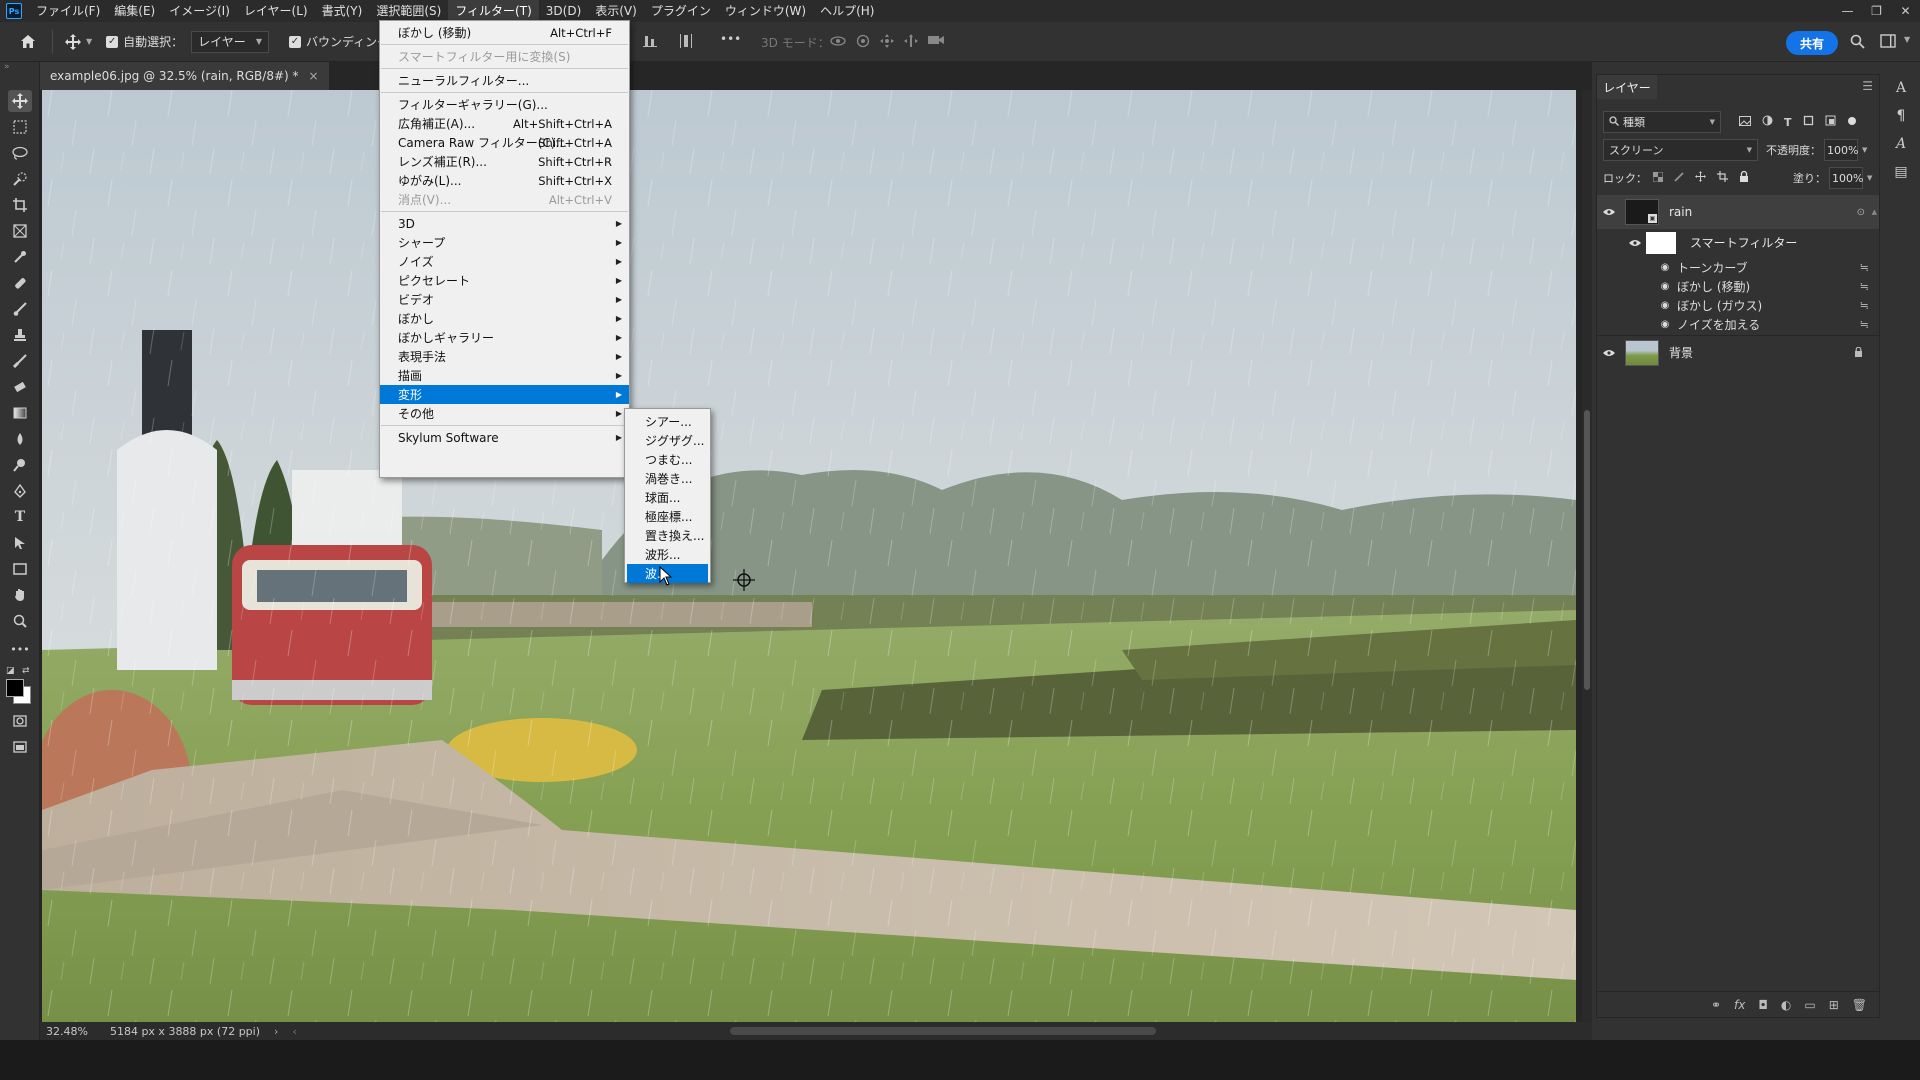  Describe the element at coordinates (504, 123) in the screenshot. I see `filter-menu-item: 広角補正(A)... Alt+Shift+Ctrl+A` at that location.